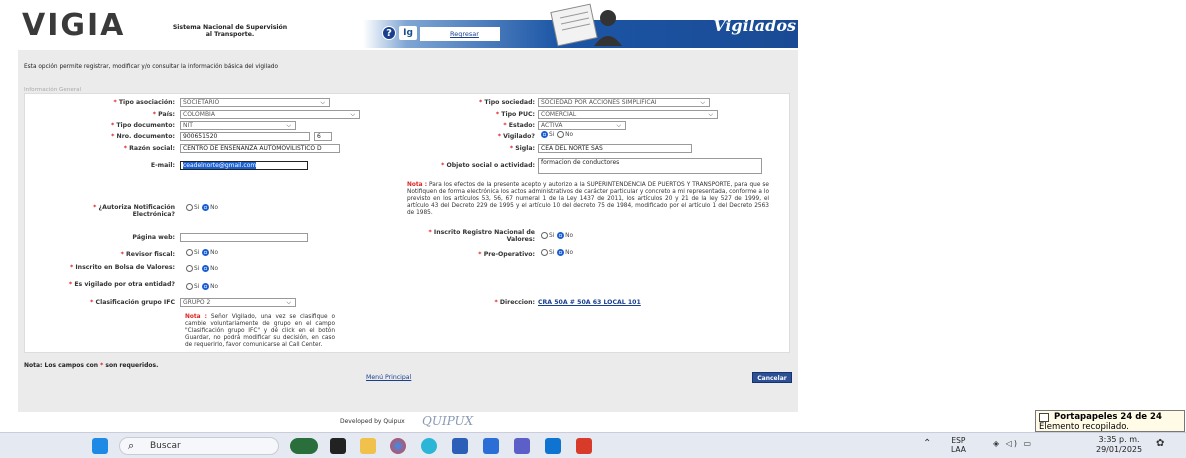 The width and height of the screenshot is (1186, 458). Describe the element at coordinates (624, 102) in the screenshot. I see `tipo-sociedad-select: SOCIEDAD POR ACCIONES SIMPLIFICAI ⌵` at that location.